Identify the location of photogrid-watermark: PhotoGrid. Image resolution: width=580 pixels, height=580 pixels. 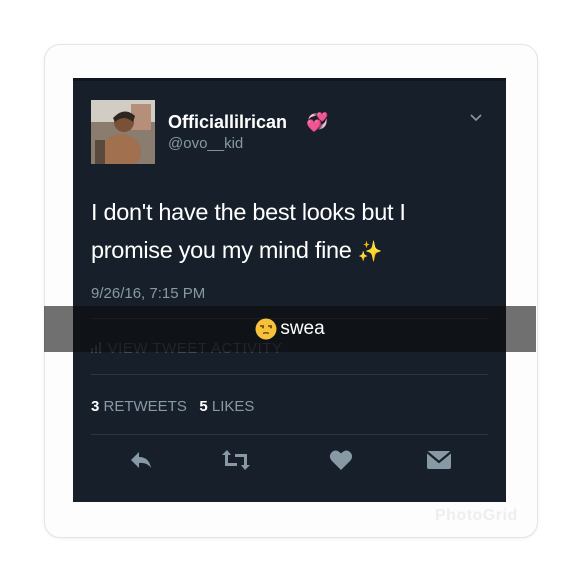
(476, 515).